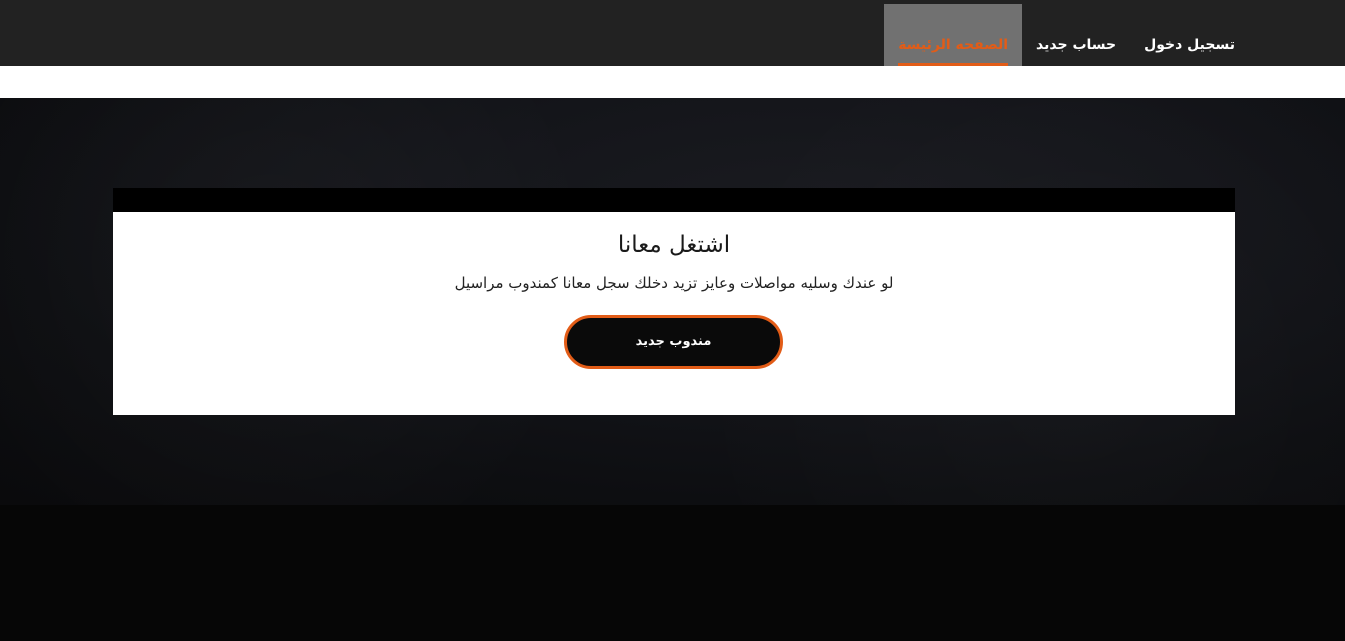 This screenshot has height=641, width=1345. I want to click on header-spacer, so click(672, 82).